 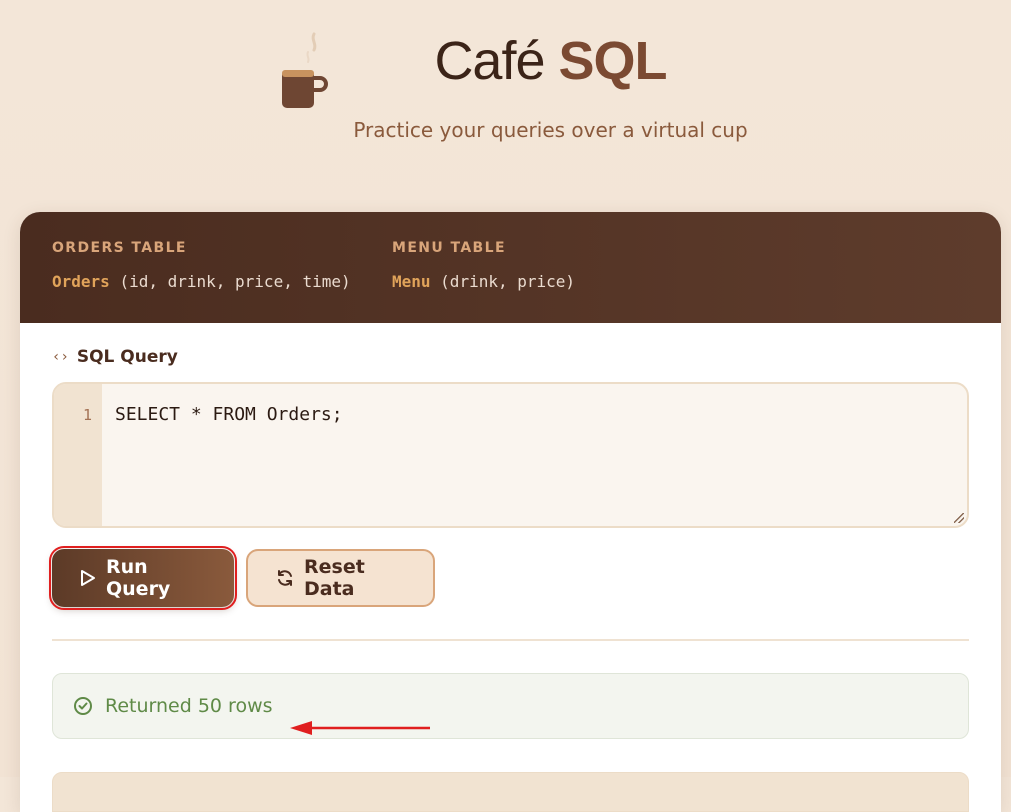 What do you see at coordinates (508, 281) in the screenshot?
I see `menu-columns: (drink, price)` at bounding box center [508, 281].